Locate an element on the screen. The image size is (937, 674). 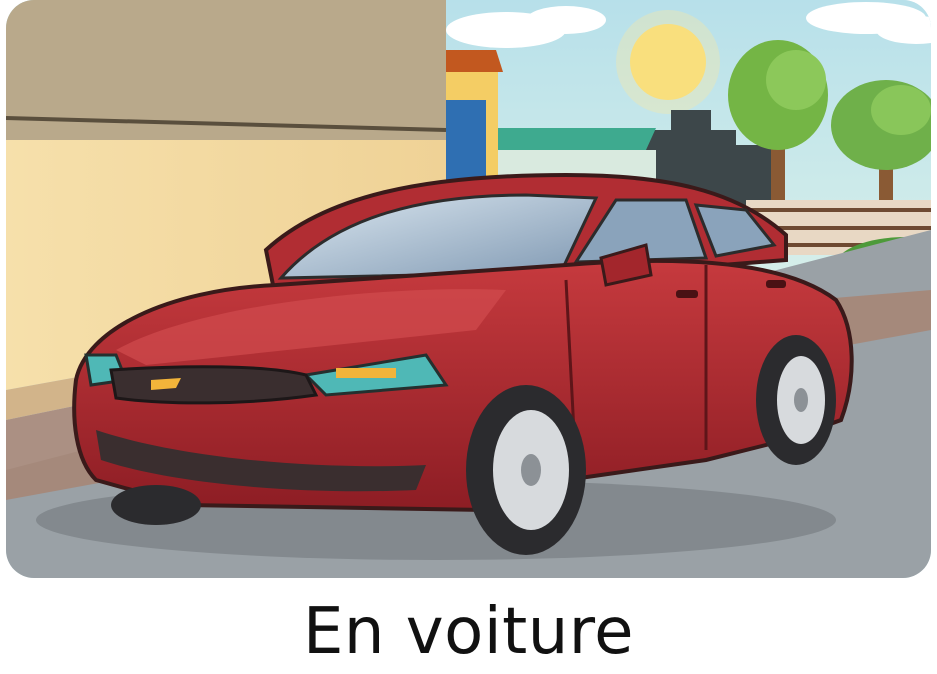
card-caption: En voiture is located at coordinates (468, 632).